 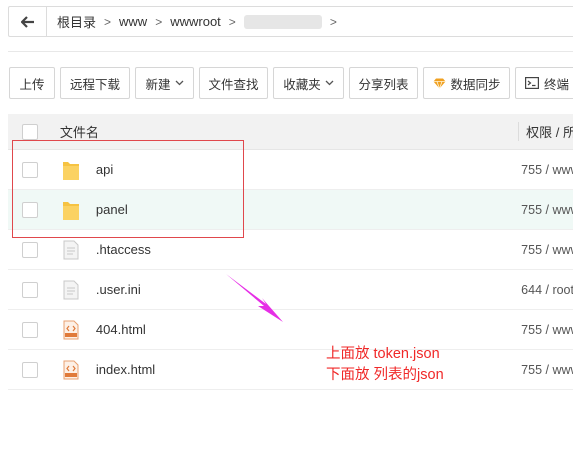 I want to click on annotation-note-line1: 上面放 token.json, so click(x=383, y=354).